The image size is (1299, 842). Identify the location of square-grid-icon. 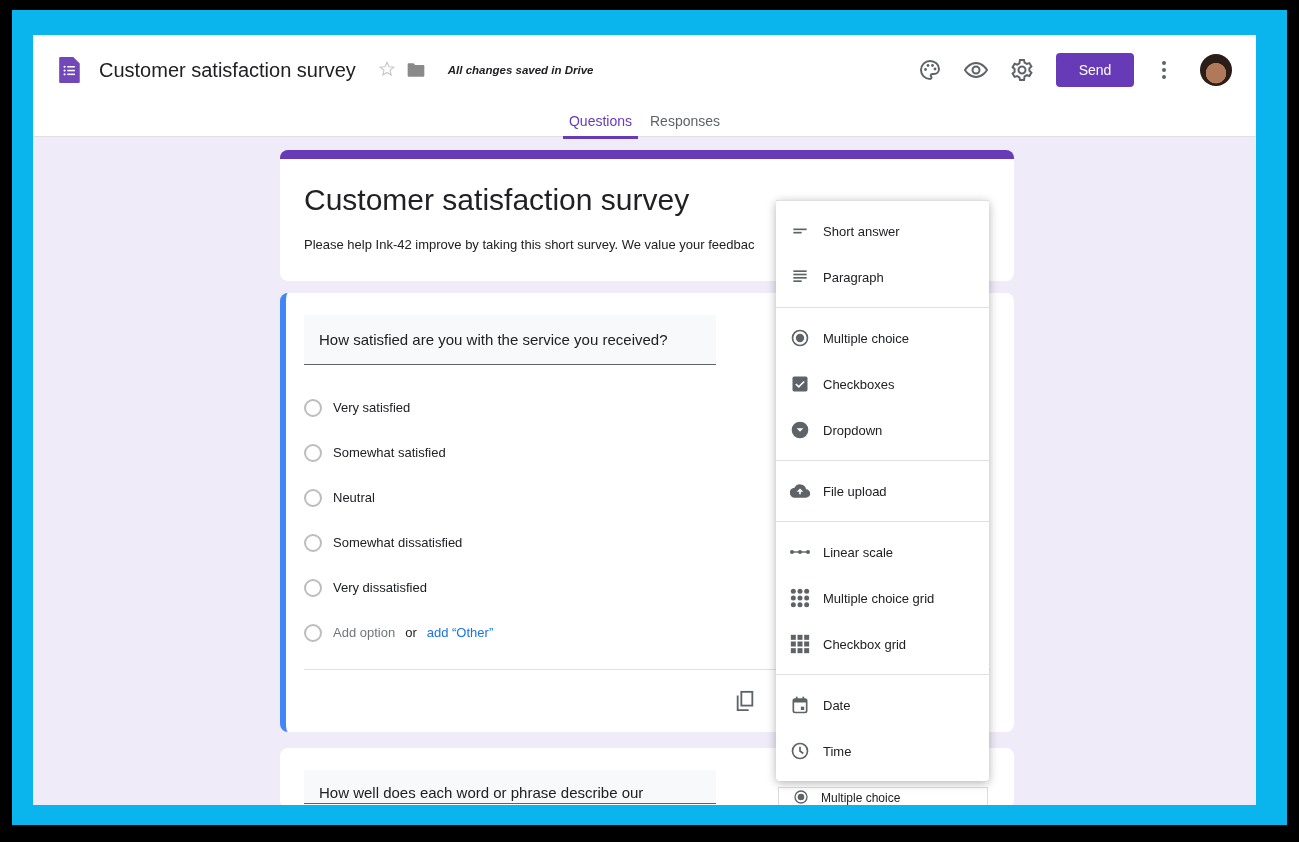
(800, 644).